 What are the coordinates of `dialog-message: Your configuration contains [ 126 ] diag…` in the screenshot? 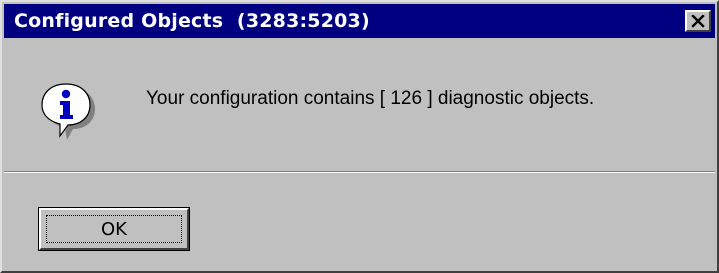 It's located at (370, 98).